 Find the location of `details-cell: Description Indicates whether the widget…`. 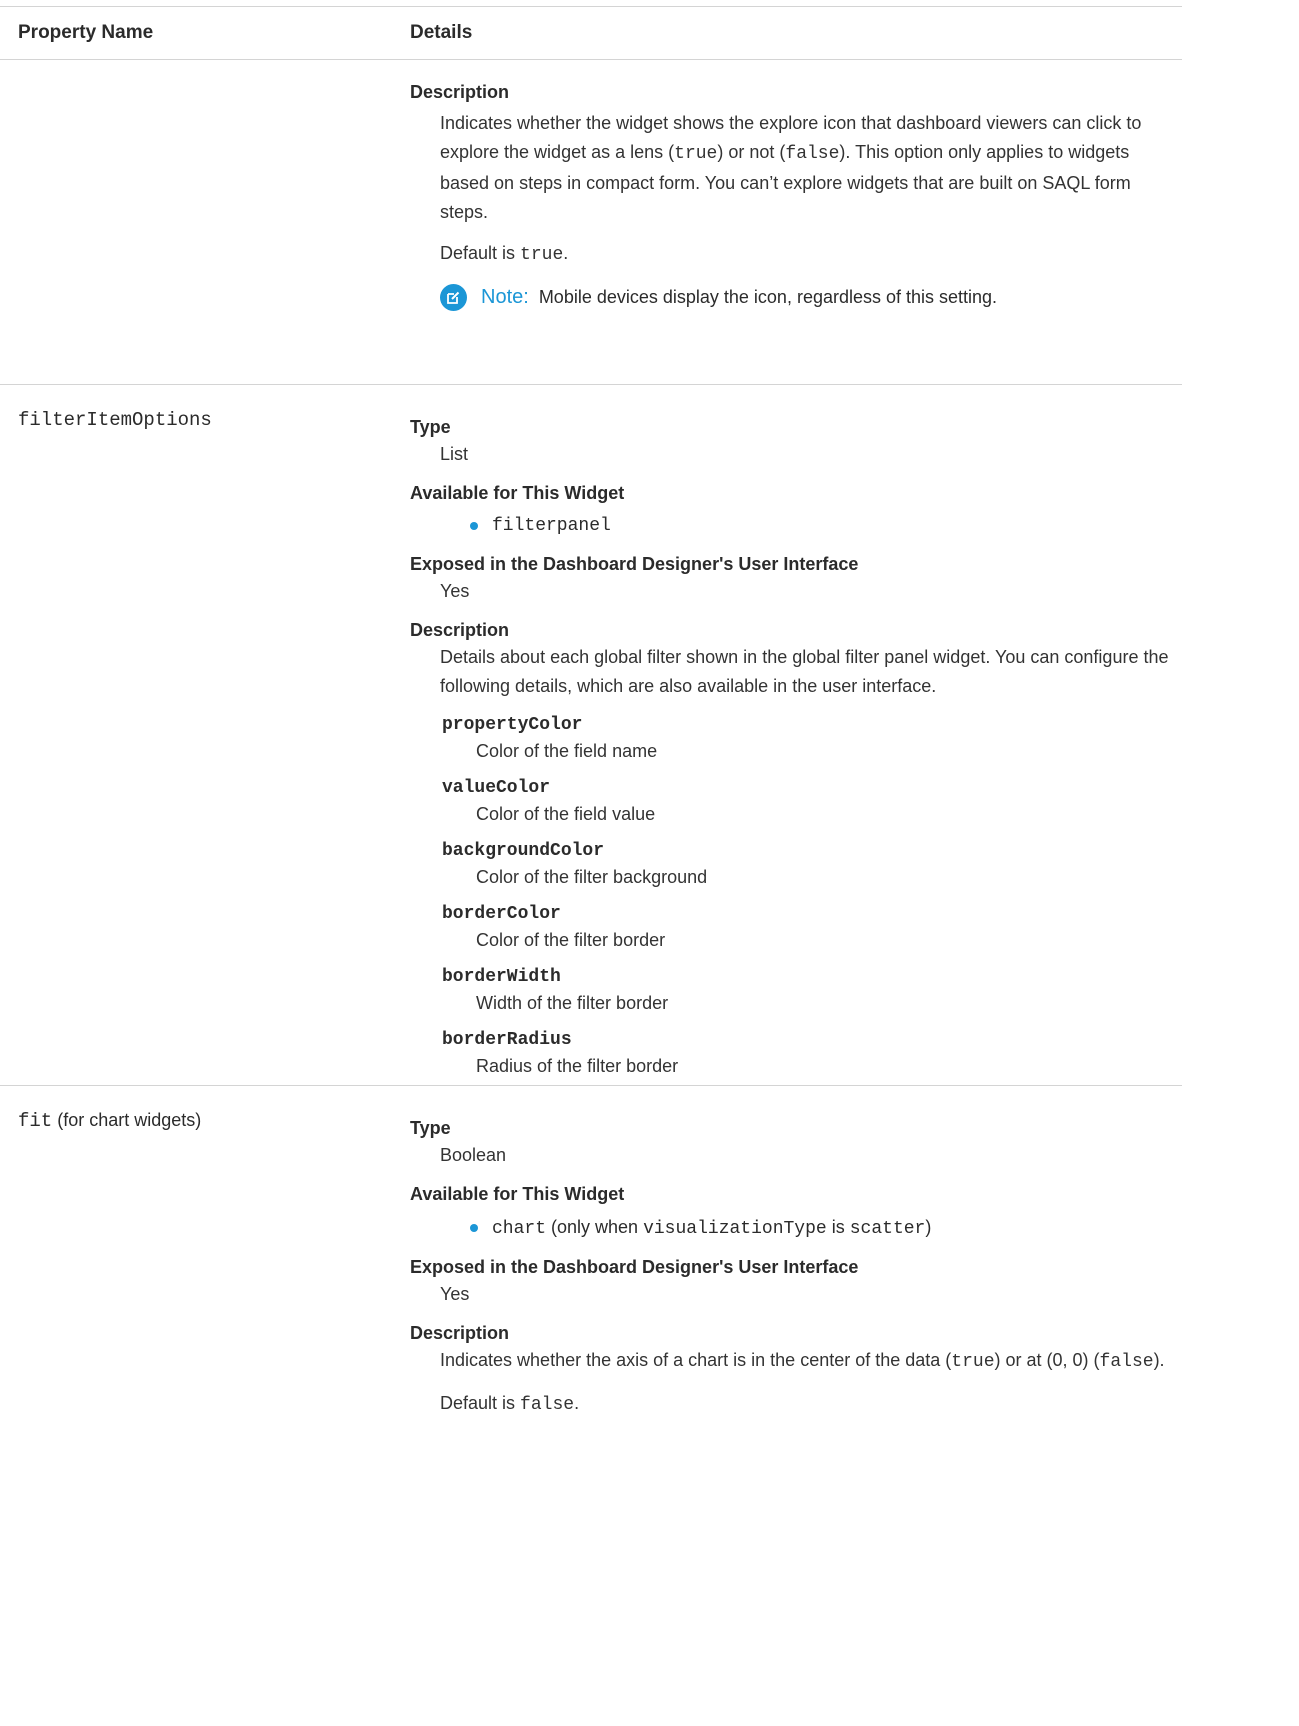

details-cell: Description Indicates whether the widget… is located at coordinates (796, 222).